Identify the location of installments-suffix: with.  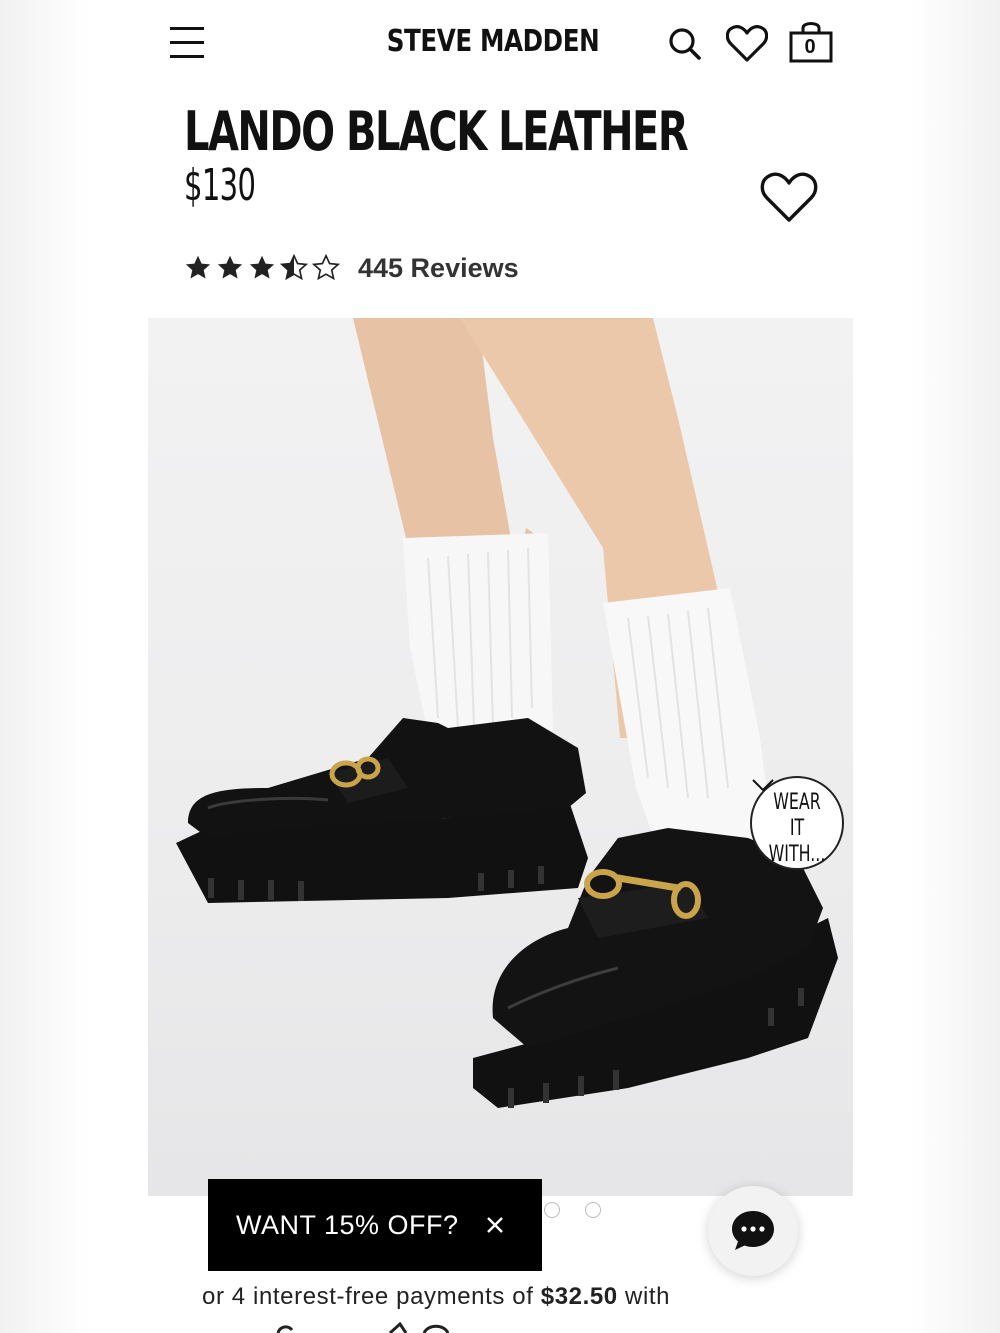
(644, 1296).